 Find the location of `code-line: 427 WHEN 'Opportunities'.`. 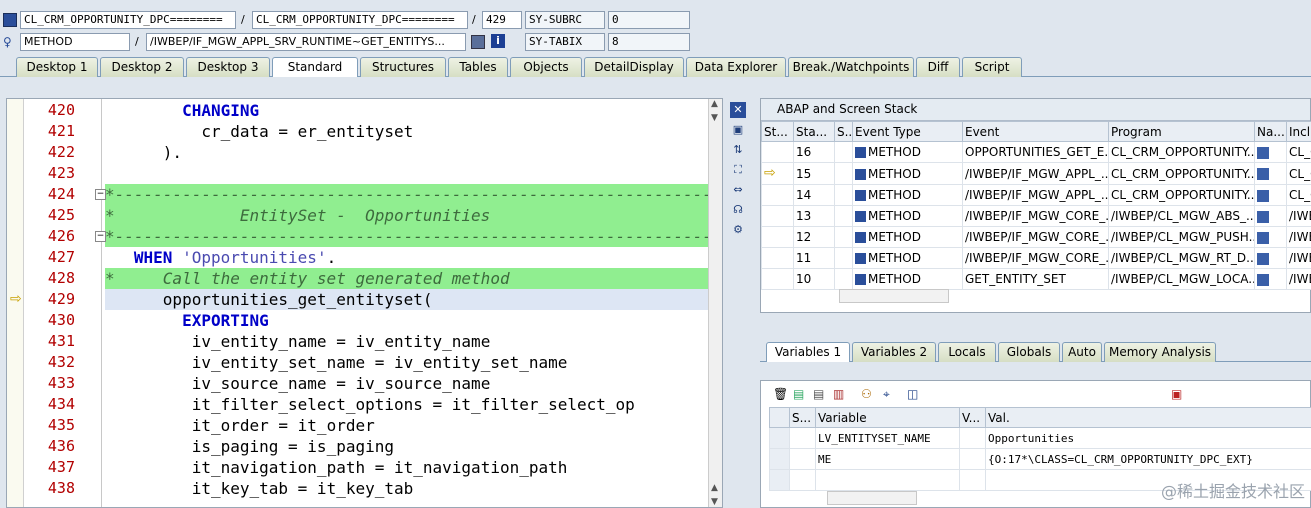

code-line: 427 WHEN 'Opportunities'. is located at coordinates (364, 257).